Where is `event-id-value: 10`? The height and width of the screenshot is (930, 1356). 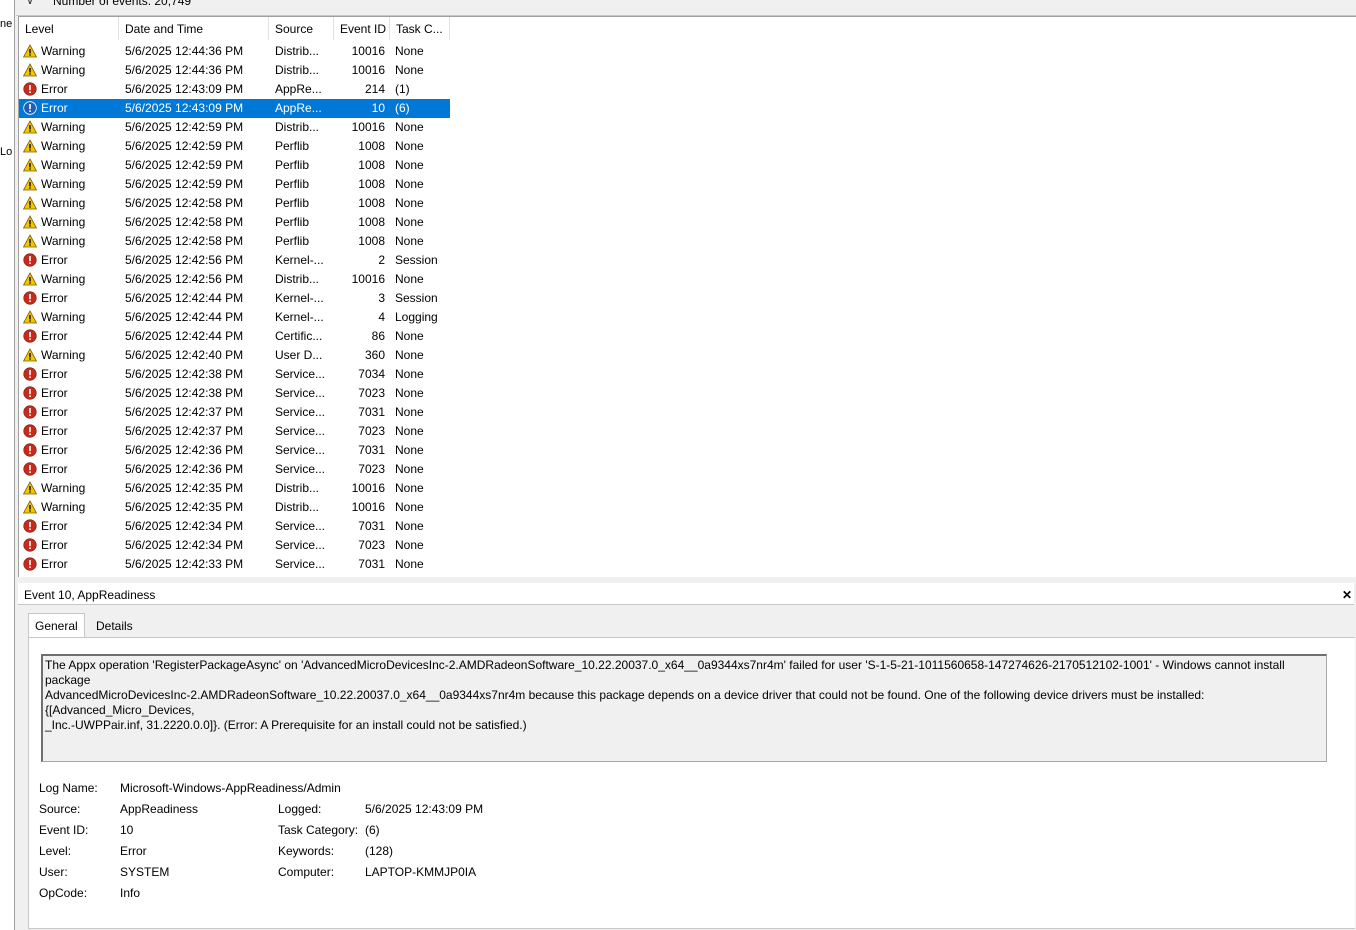
event-id-value: 10 is located at coordinates (127, 830).